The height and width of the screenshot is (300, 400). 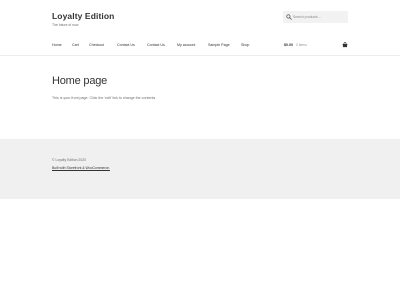 I want to click on nav-item-checkout: Checkout, so click(x=96, y=45).